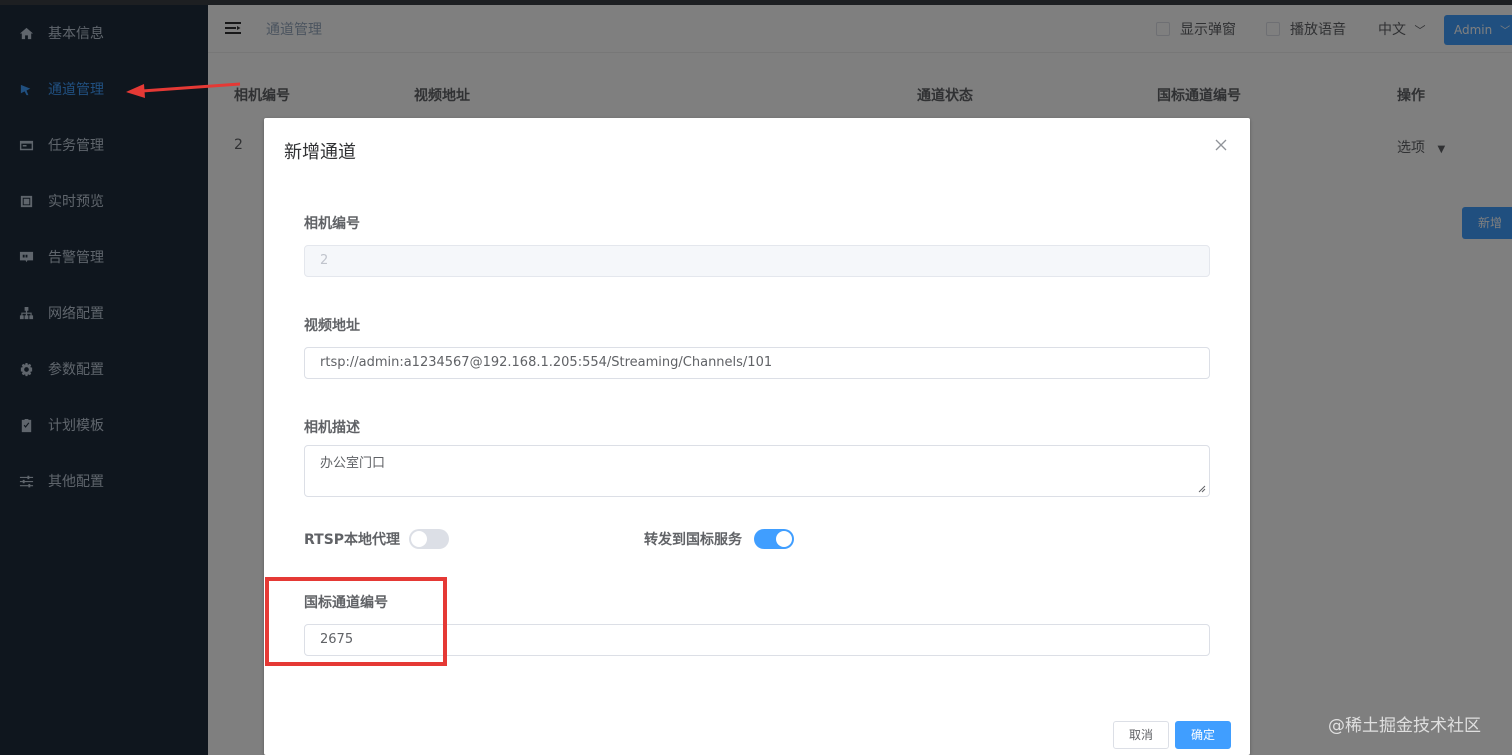  Describe the element at coordinates (693, 540) in the screenshot. I see `forward-gb-label: 转发到国标服务` at that location.